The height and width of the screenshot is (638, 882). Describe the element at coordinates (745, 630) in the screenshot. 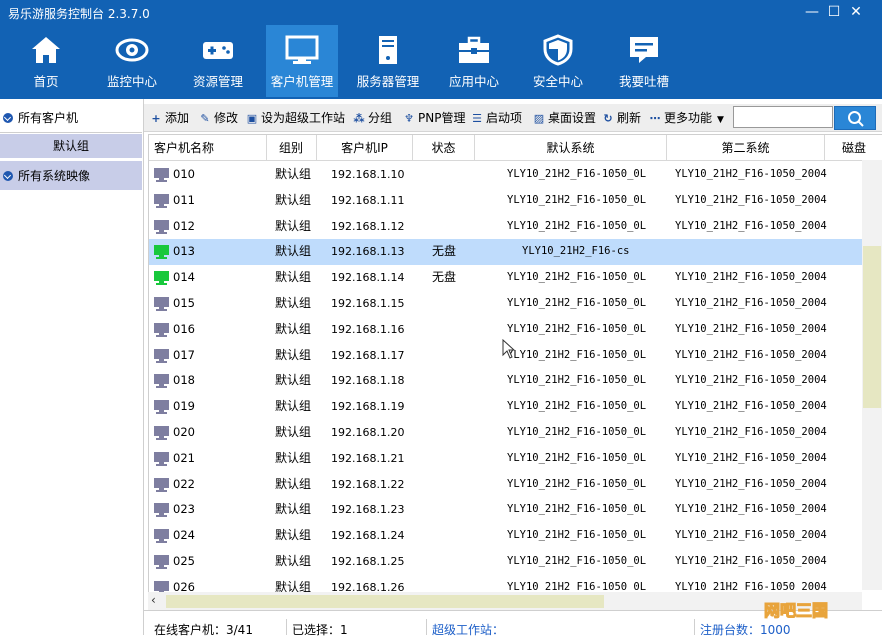

I see `registered-count: 注册台数：1000` at that location.